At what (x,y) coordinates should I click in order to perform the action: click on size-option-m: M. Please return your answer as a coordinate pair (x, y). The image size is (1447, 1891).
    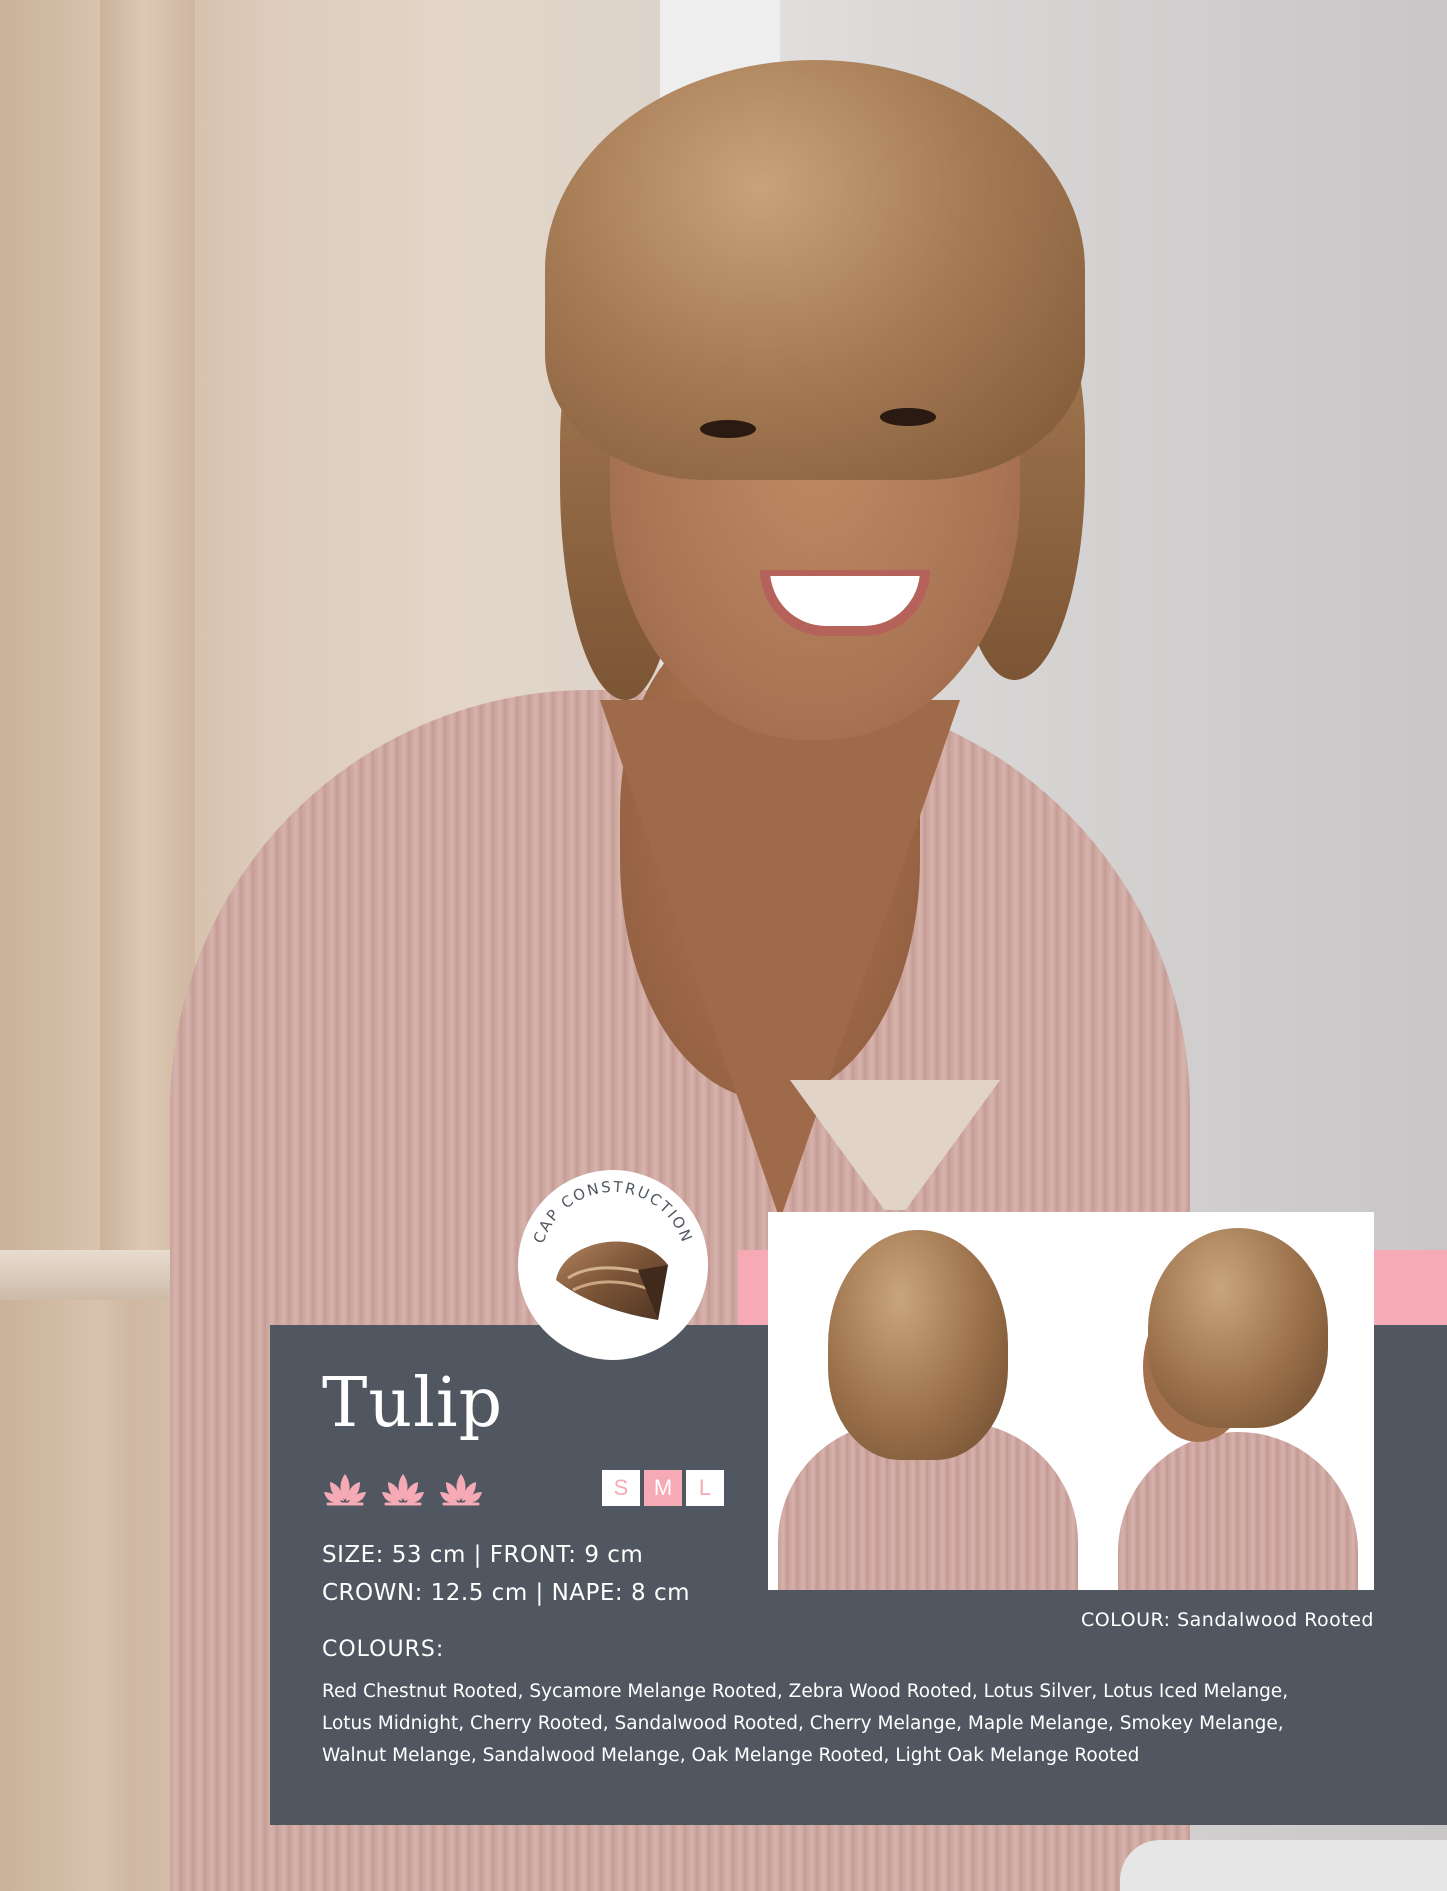
    Looking at the image, I should click on (663, 1488).